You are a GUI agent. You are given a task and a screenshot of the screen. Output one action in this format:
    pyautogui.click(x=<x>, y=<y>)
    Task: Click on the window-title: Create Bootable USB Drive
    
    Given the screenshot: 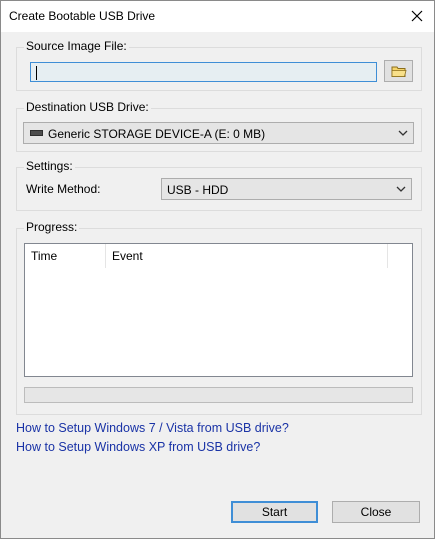 What is the action you would take?
    pyautogui.click(x=82, y=16)
    